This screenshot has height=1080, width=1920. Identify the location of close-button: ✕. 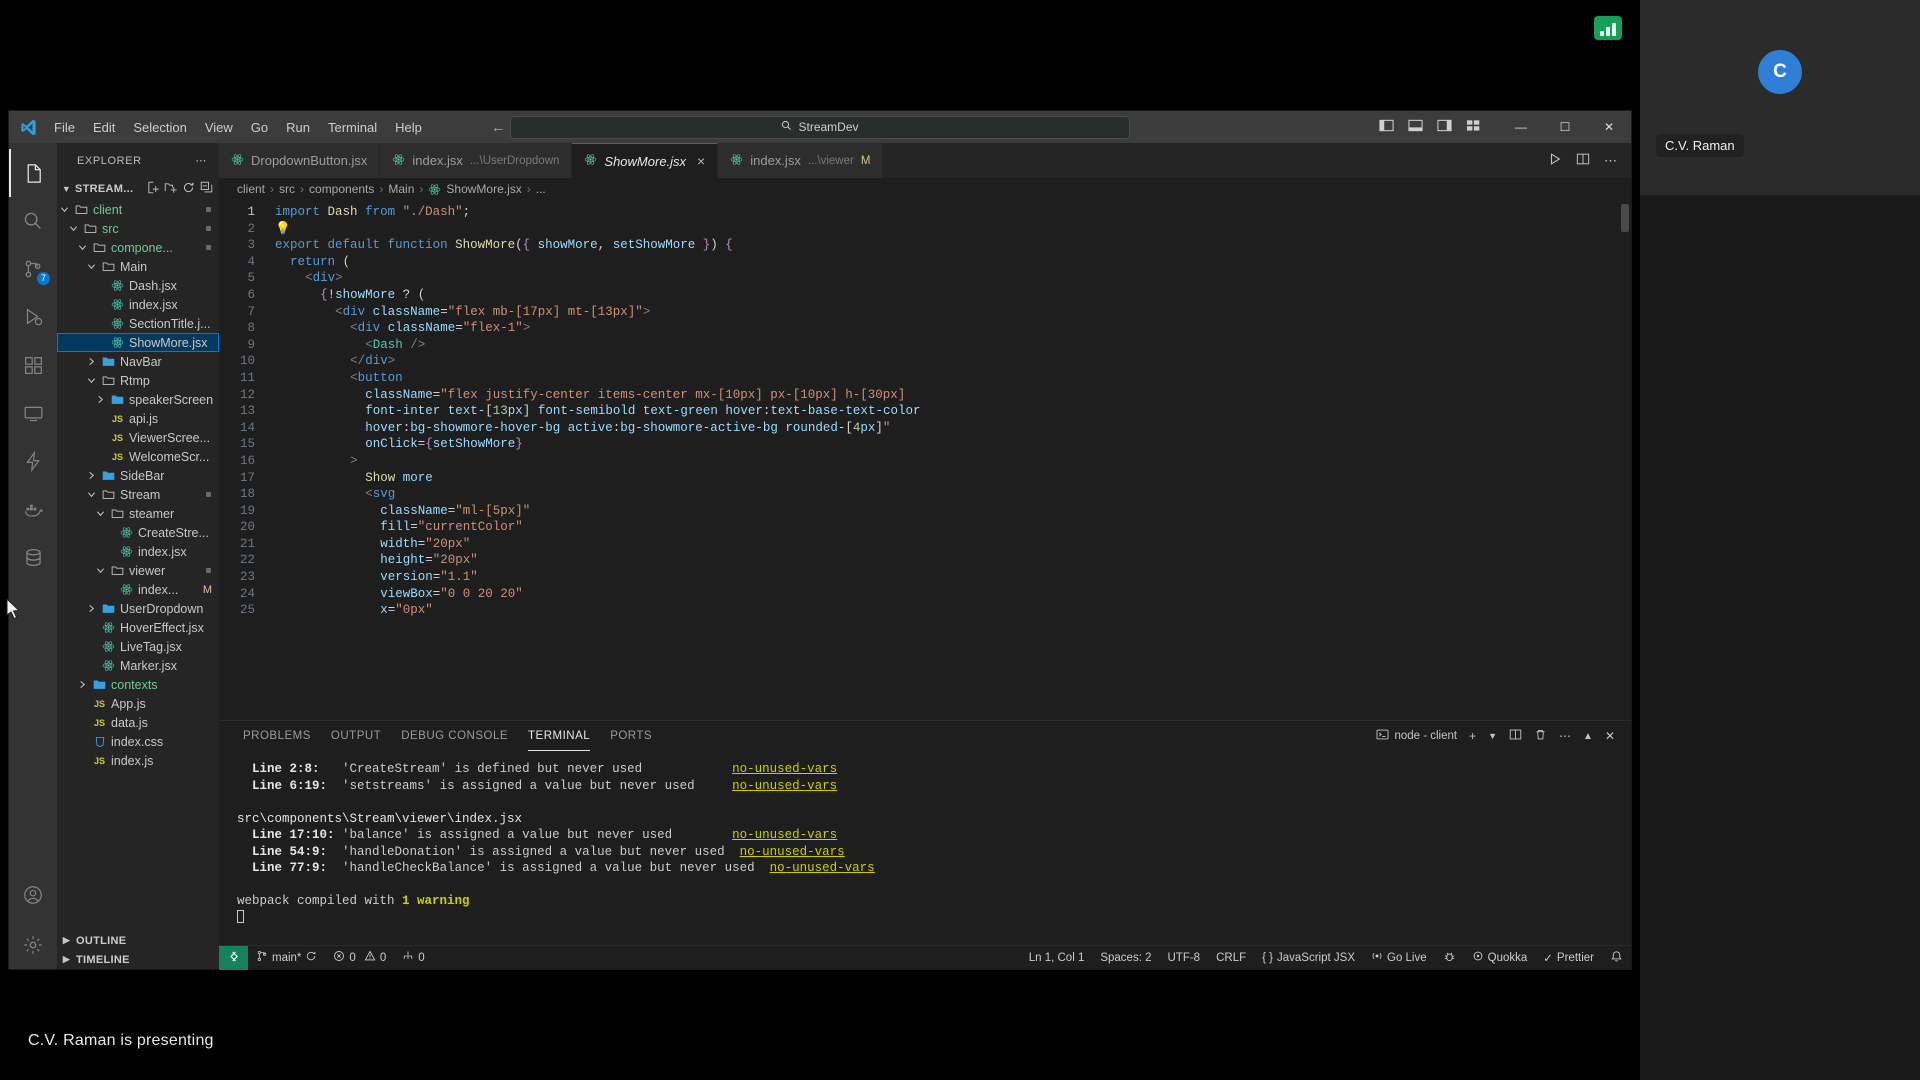
(1609, 127).